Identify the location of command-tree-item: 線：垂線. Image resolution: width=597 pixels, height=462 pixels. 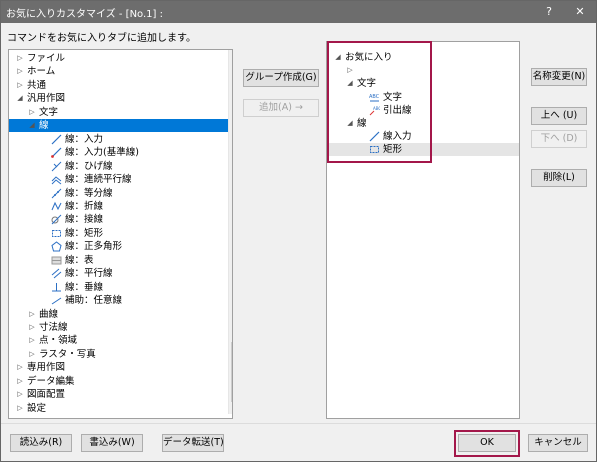
(118, 287).